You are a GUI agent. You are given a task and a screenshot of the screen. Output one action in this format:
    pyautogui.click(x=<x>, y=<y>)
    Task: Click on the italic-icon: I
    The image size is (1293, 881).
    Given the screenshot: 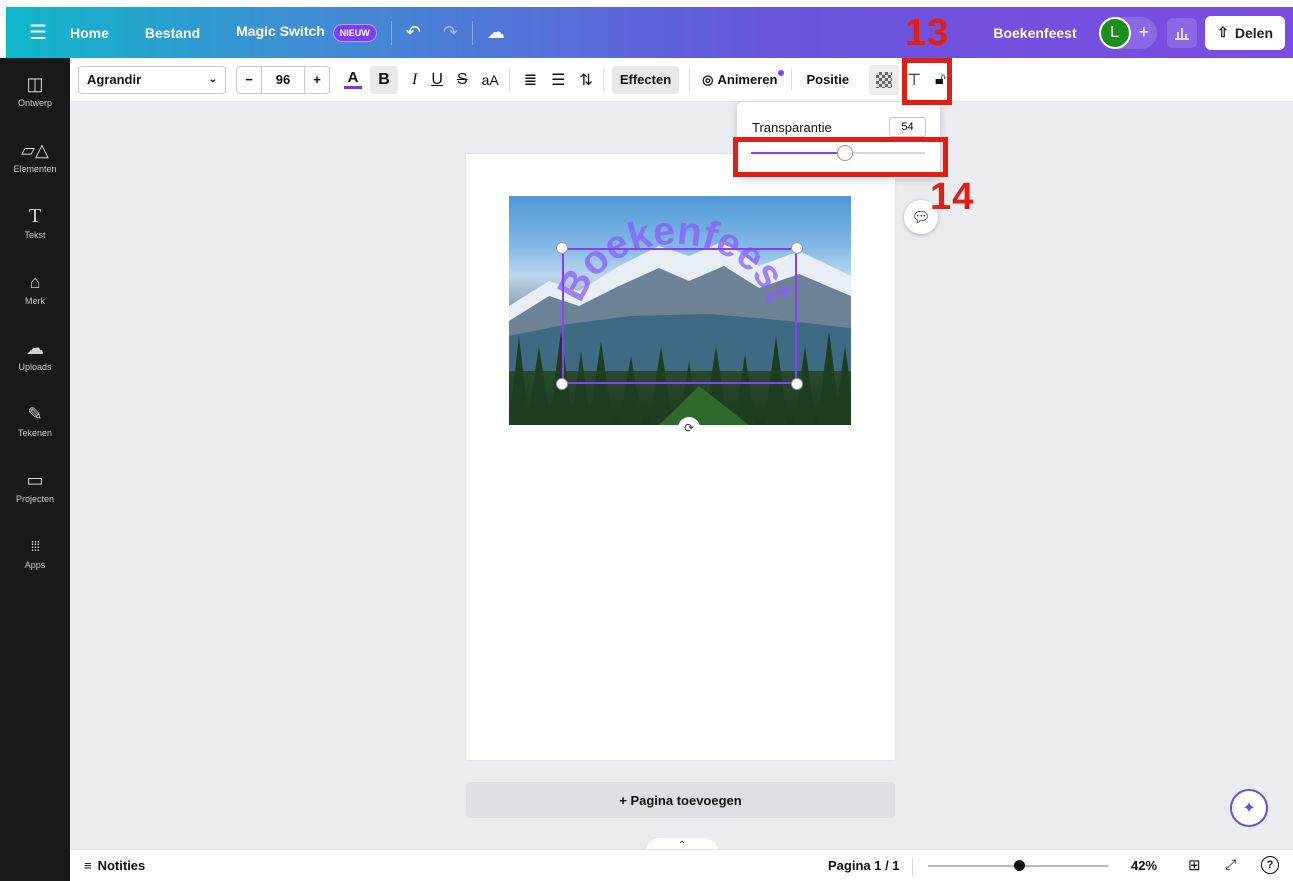 What is the action you would take?
    pyautogui.click(x=414, y=80)
    